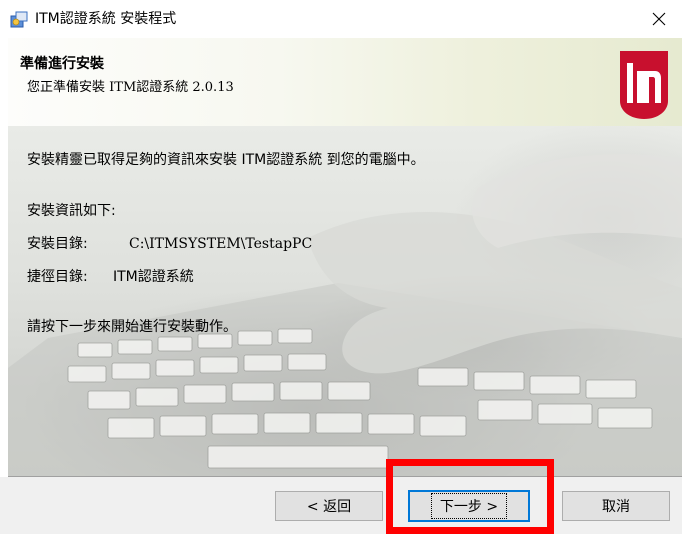 Image resolution: width=682 pixels, height=534 pixels. What do you see at coordinates (616, 506) in the screenshot?
I see `cancel-button: 取消` at bounding box center [616, 506].